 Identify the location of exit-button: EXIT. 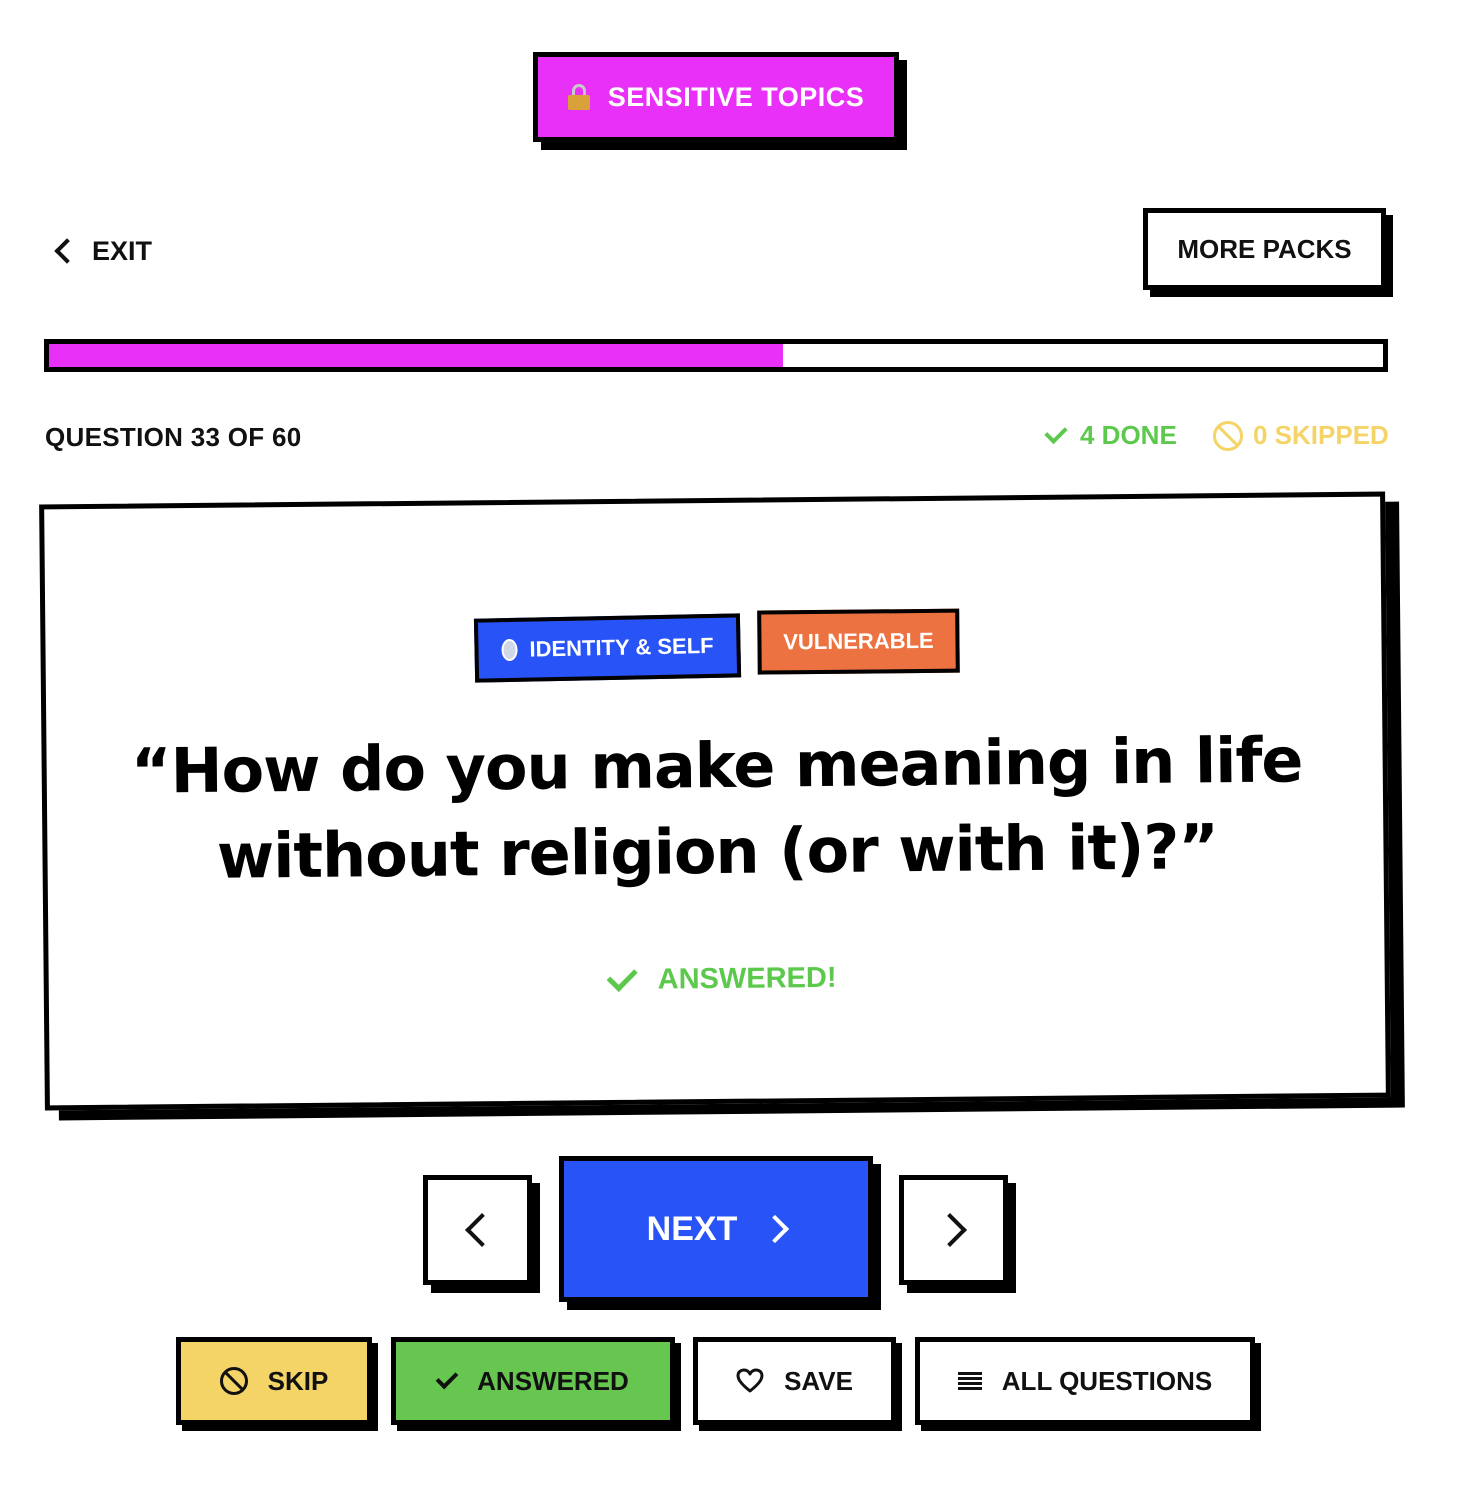
(101, 251).